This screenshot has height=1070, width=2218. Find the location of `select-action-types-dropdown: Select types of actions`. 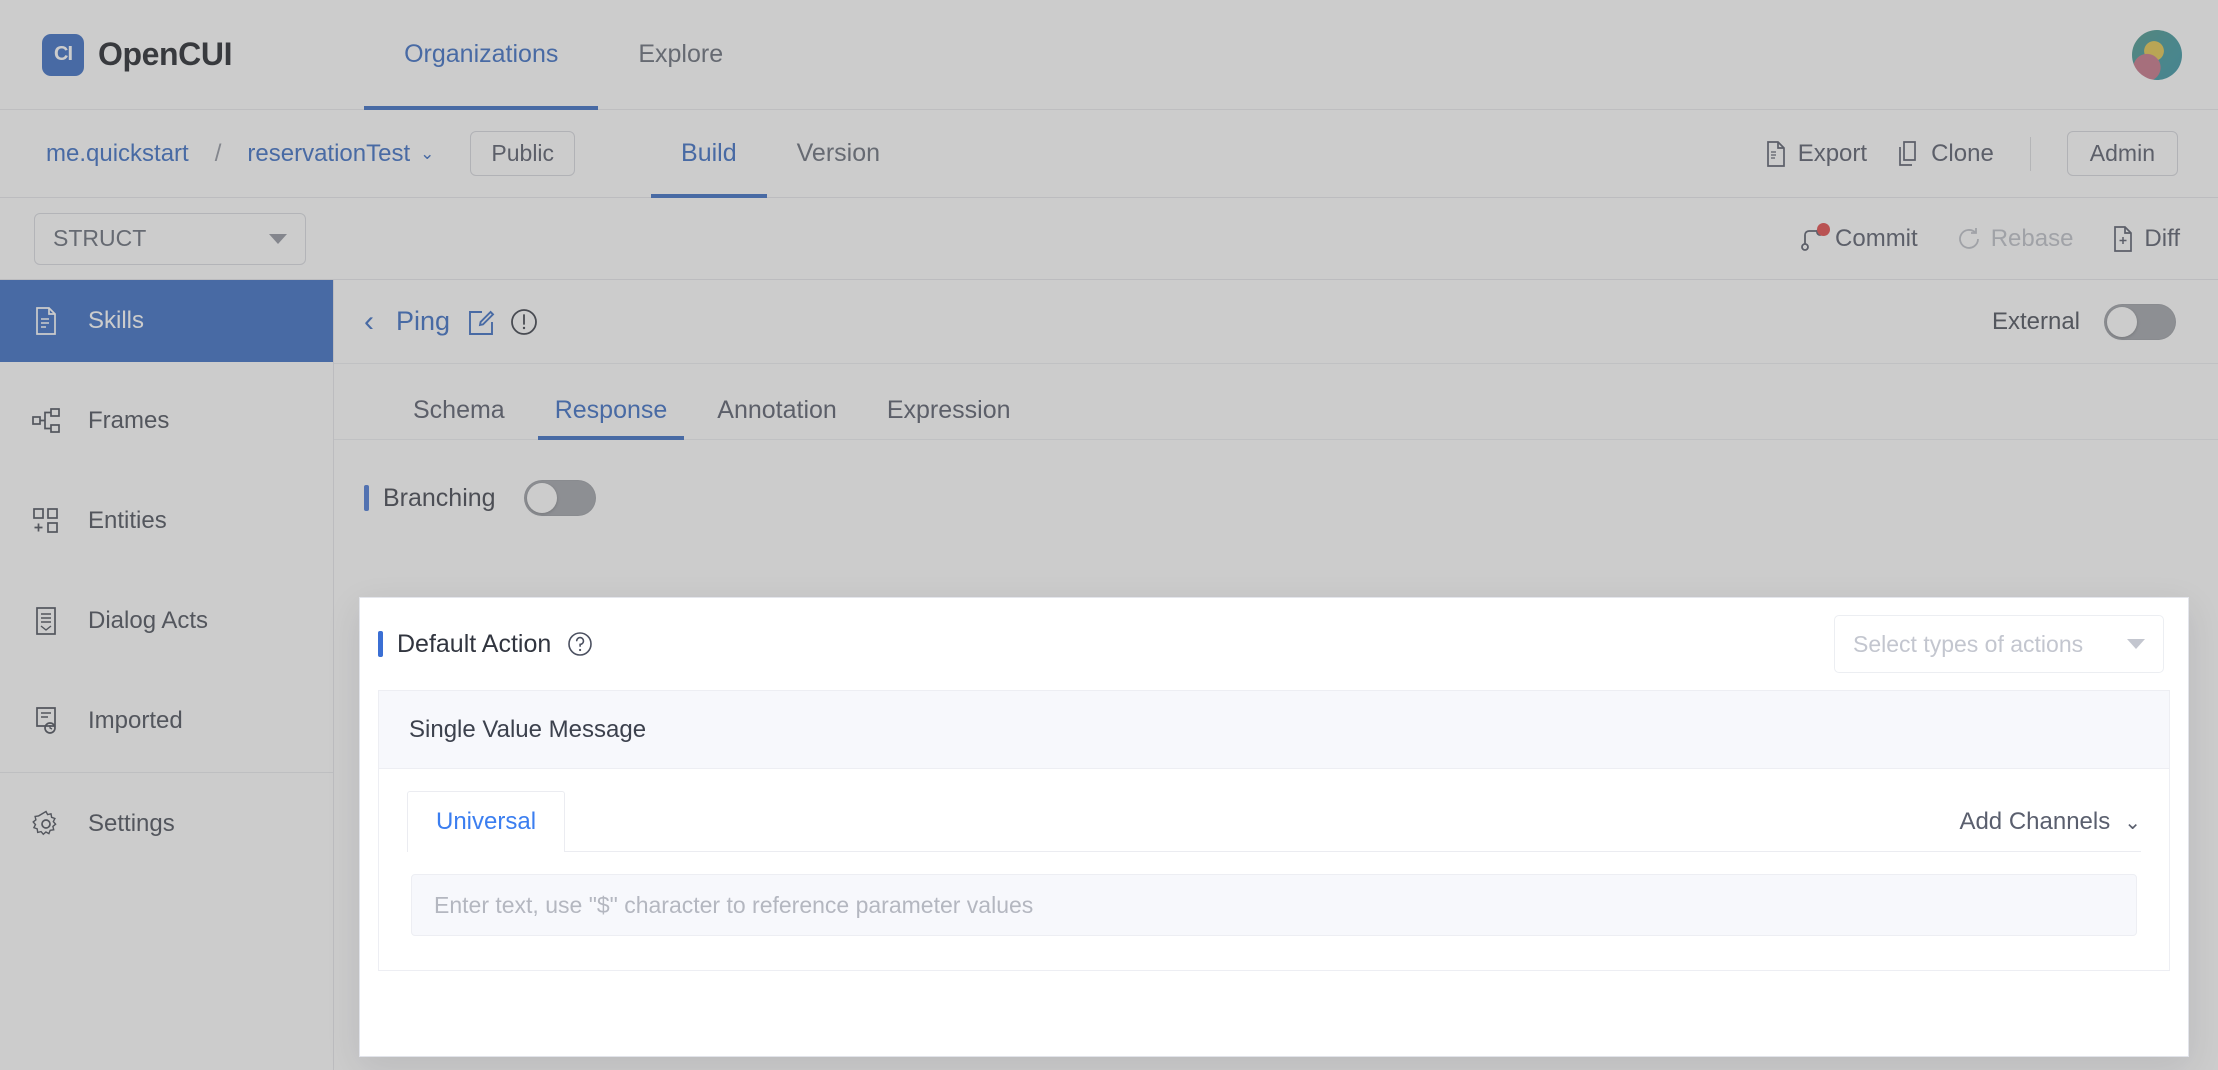

select-action-types-dropdown: Select types of actions is located at coordinates (1999, 644).